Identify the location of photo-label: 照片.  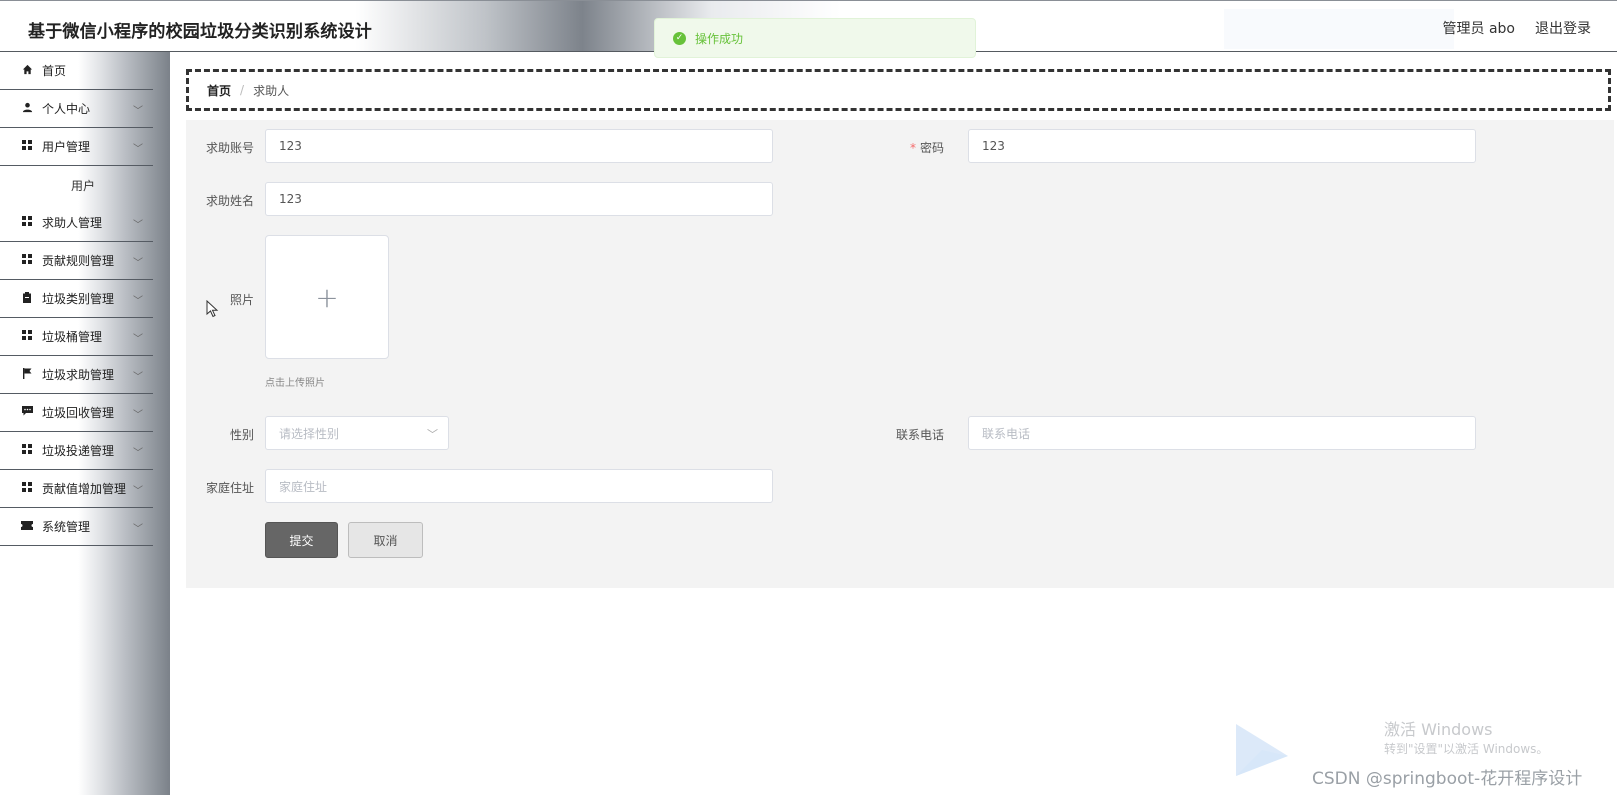
(241, 300).